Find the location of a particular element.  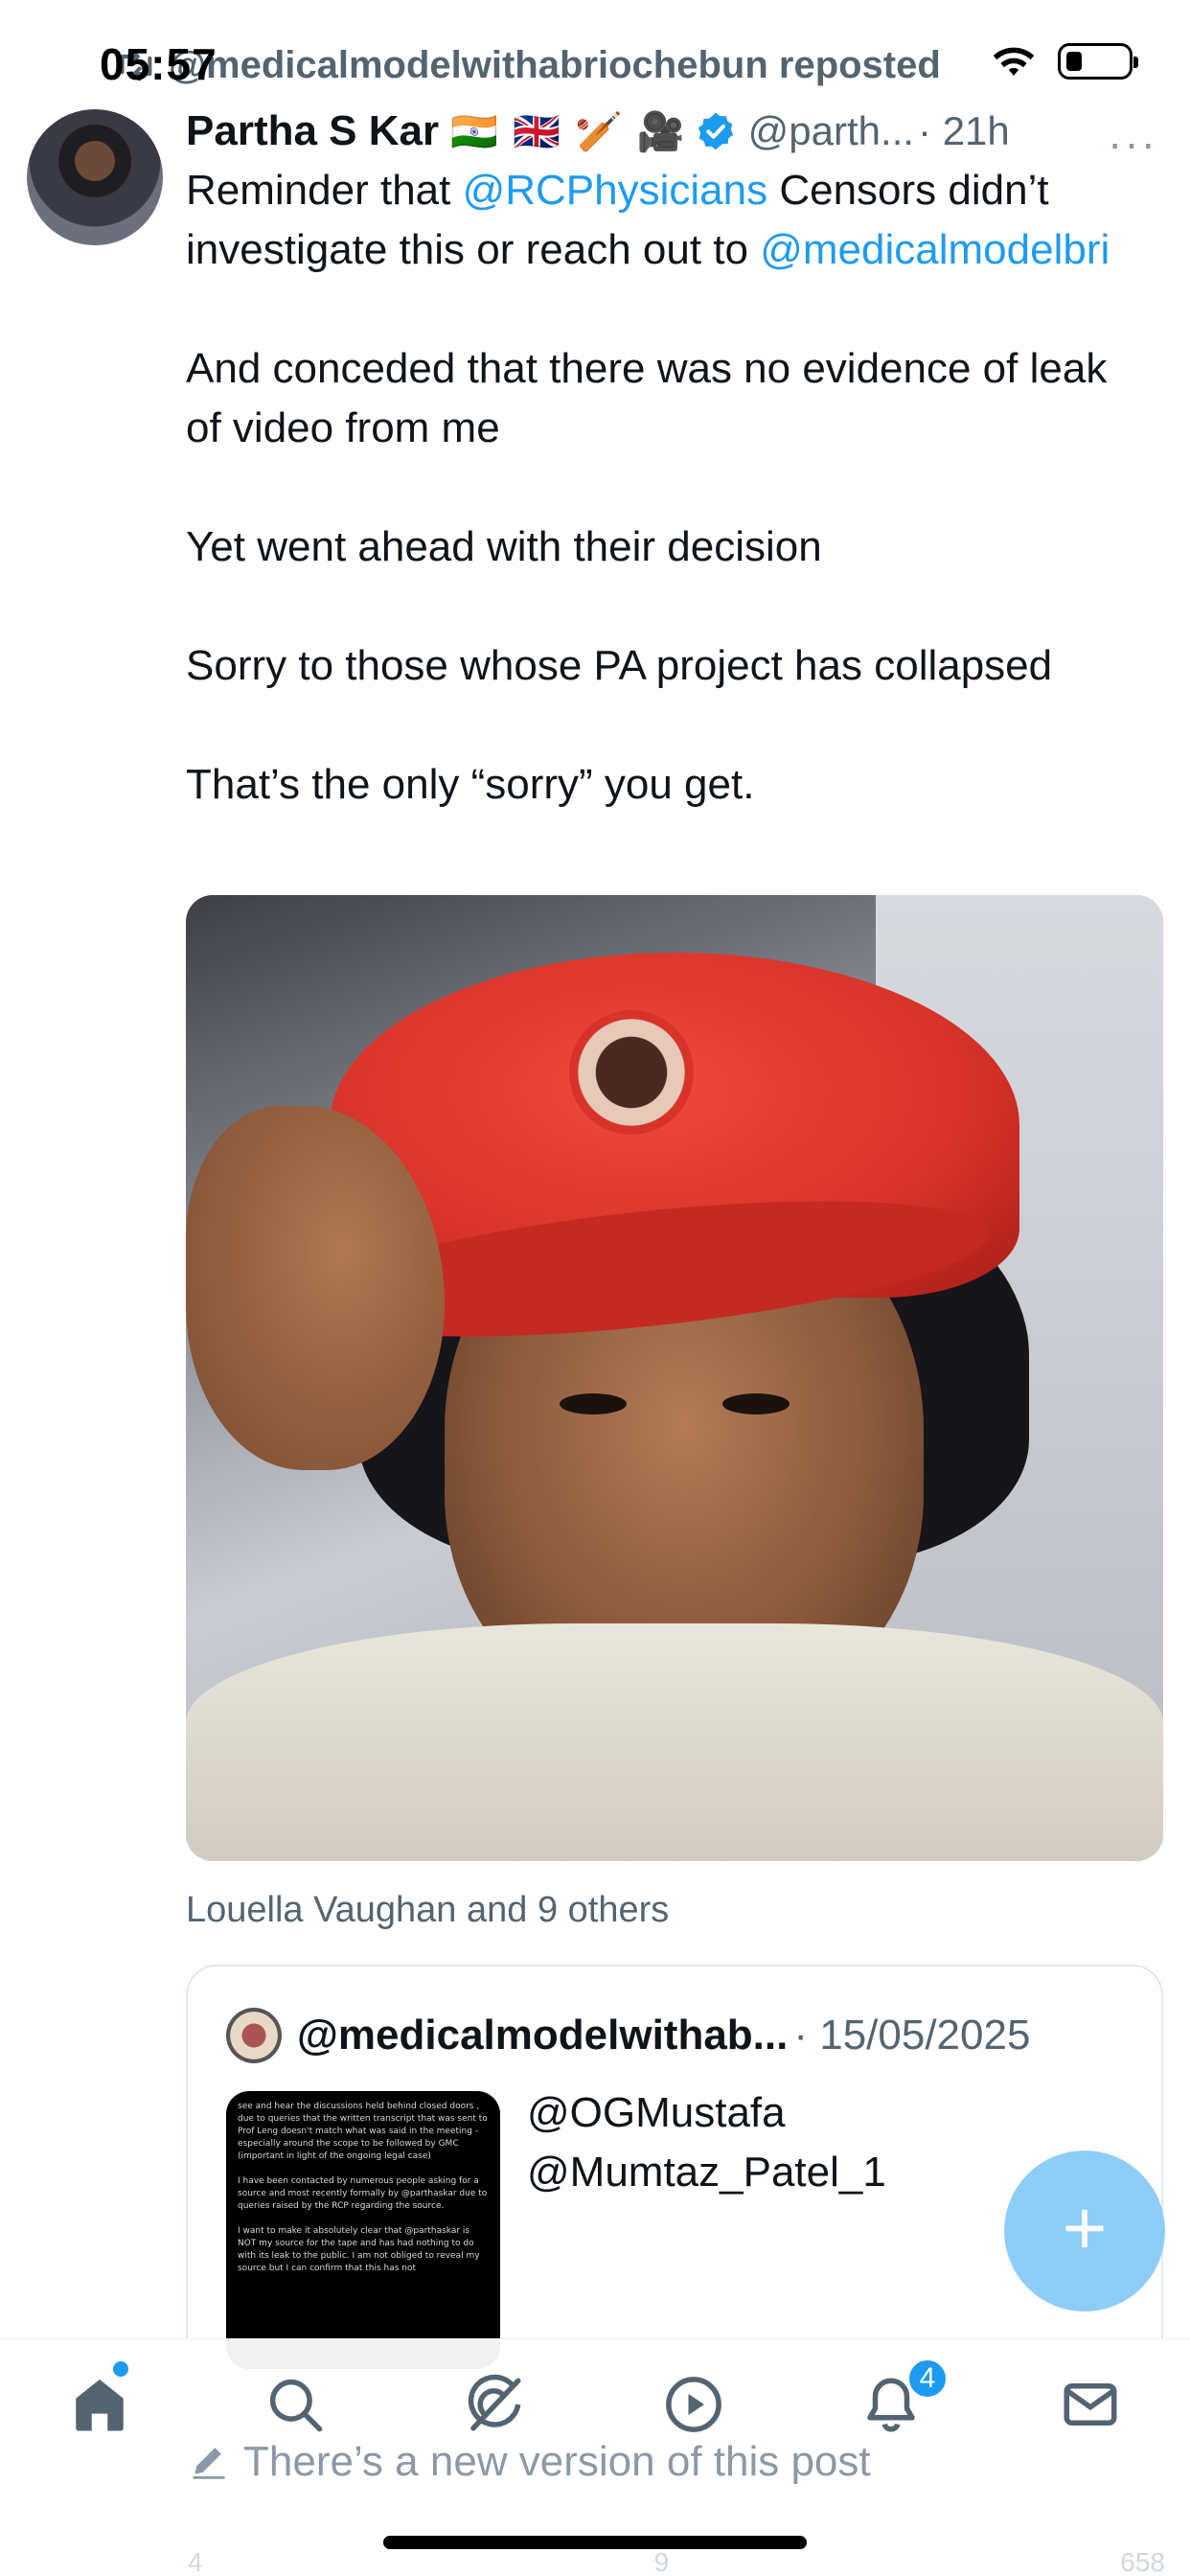

status-time: 05:57 is located at coordinates (159, 64).